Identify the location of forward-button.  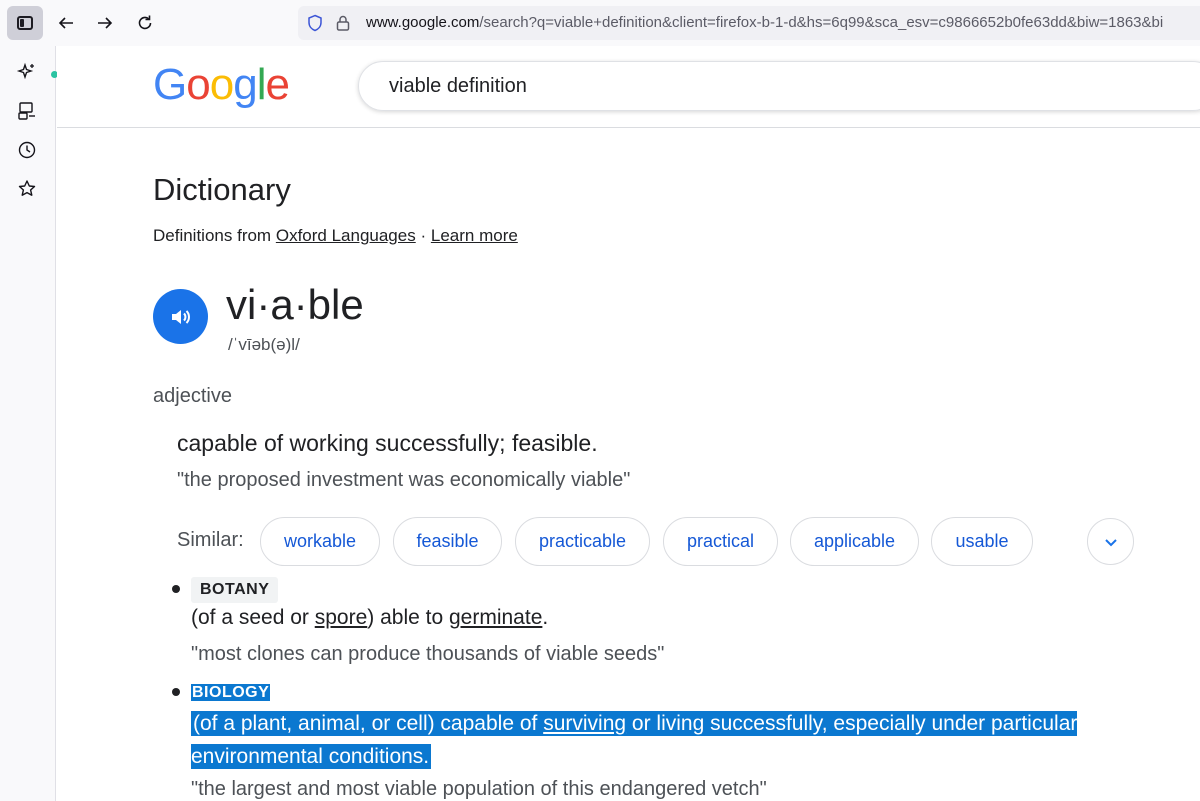
(105, 23).